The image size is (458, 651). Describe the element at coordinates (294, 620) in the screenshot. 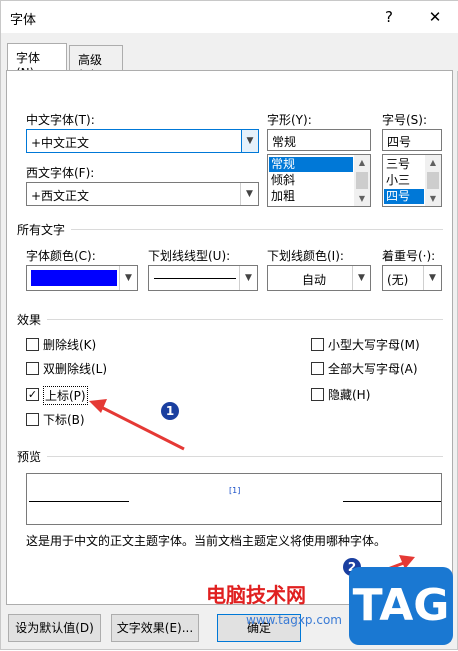

I see `watermark-url: www.tagxp.com` at that location.